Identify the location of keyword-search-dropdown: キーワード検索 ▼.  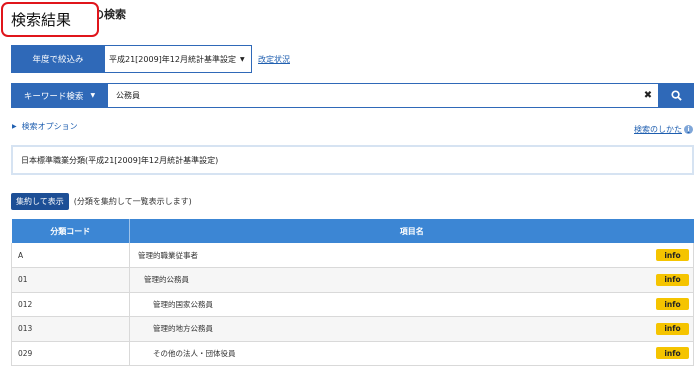
(59, 95).